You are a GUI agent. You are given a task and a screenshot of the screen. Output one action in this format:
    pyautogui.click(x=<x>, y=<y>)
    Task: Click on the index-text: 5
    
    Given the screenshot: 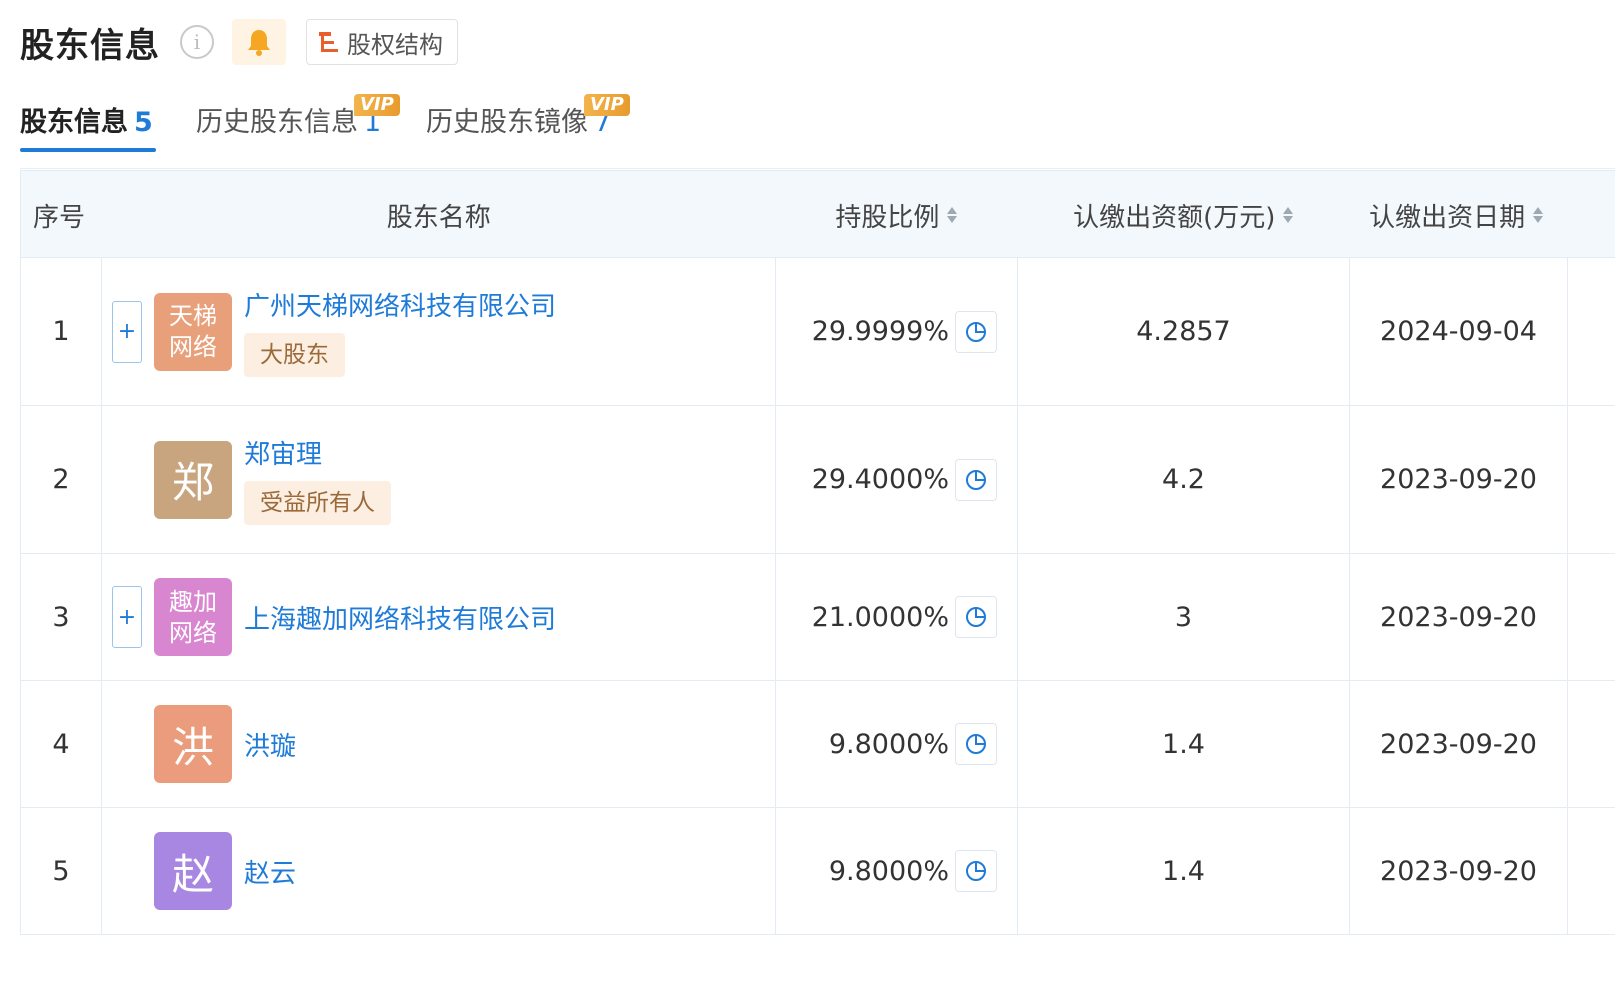 What is the action you would take?
    pyautogui.click(x=61, y=871)
    